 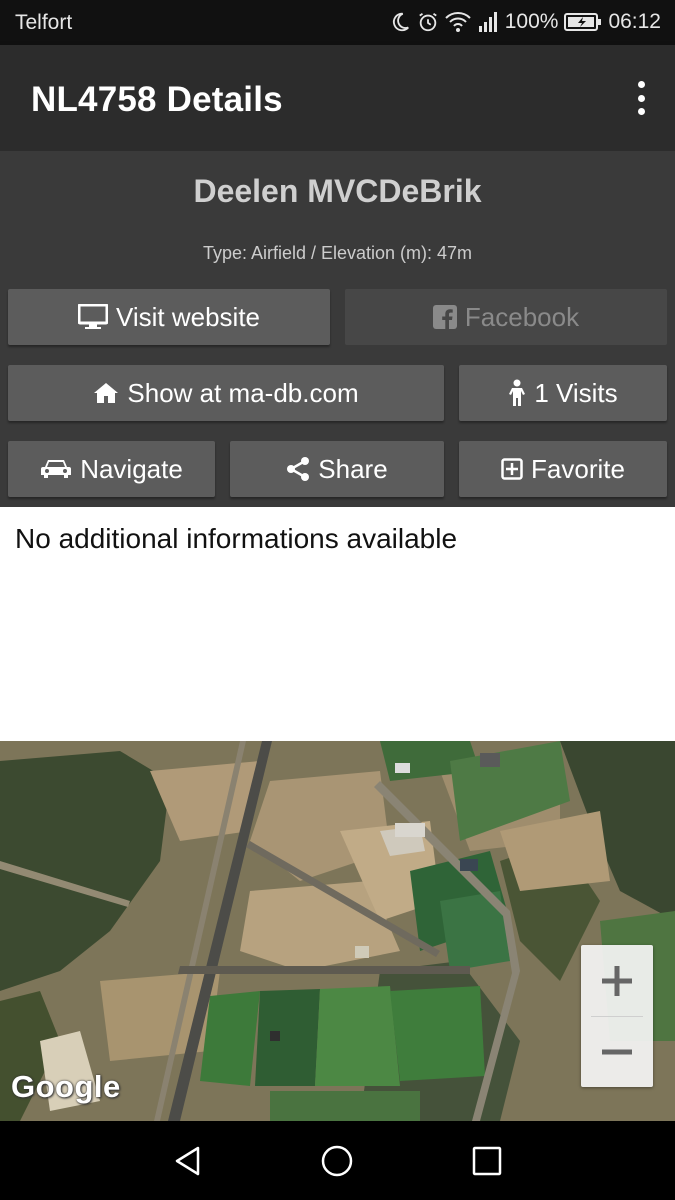 What do you see at coordinates (236, 538) in the screenshot?
I see `info-text: No additional informations available` at bounding box center [236, 538].